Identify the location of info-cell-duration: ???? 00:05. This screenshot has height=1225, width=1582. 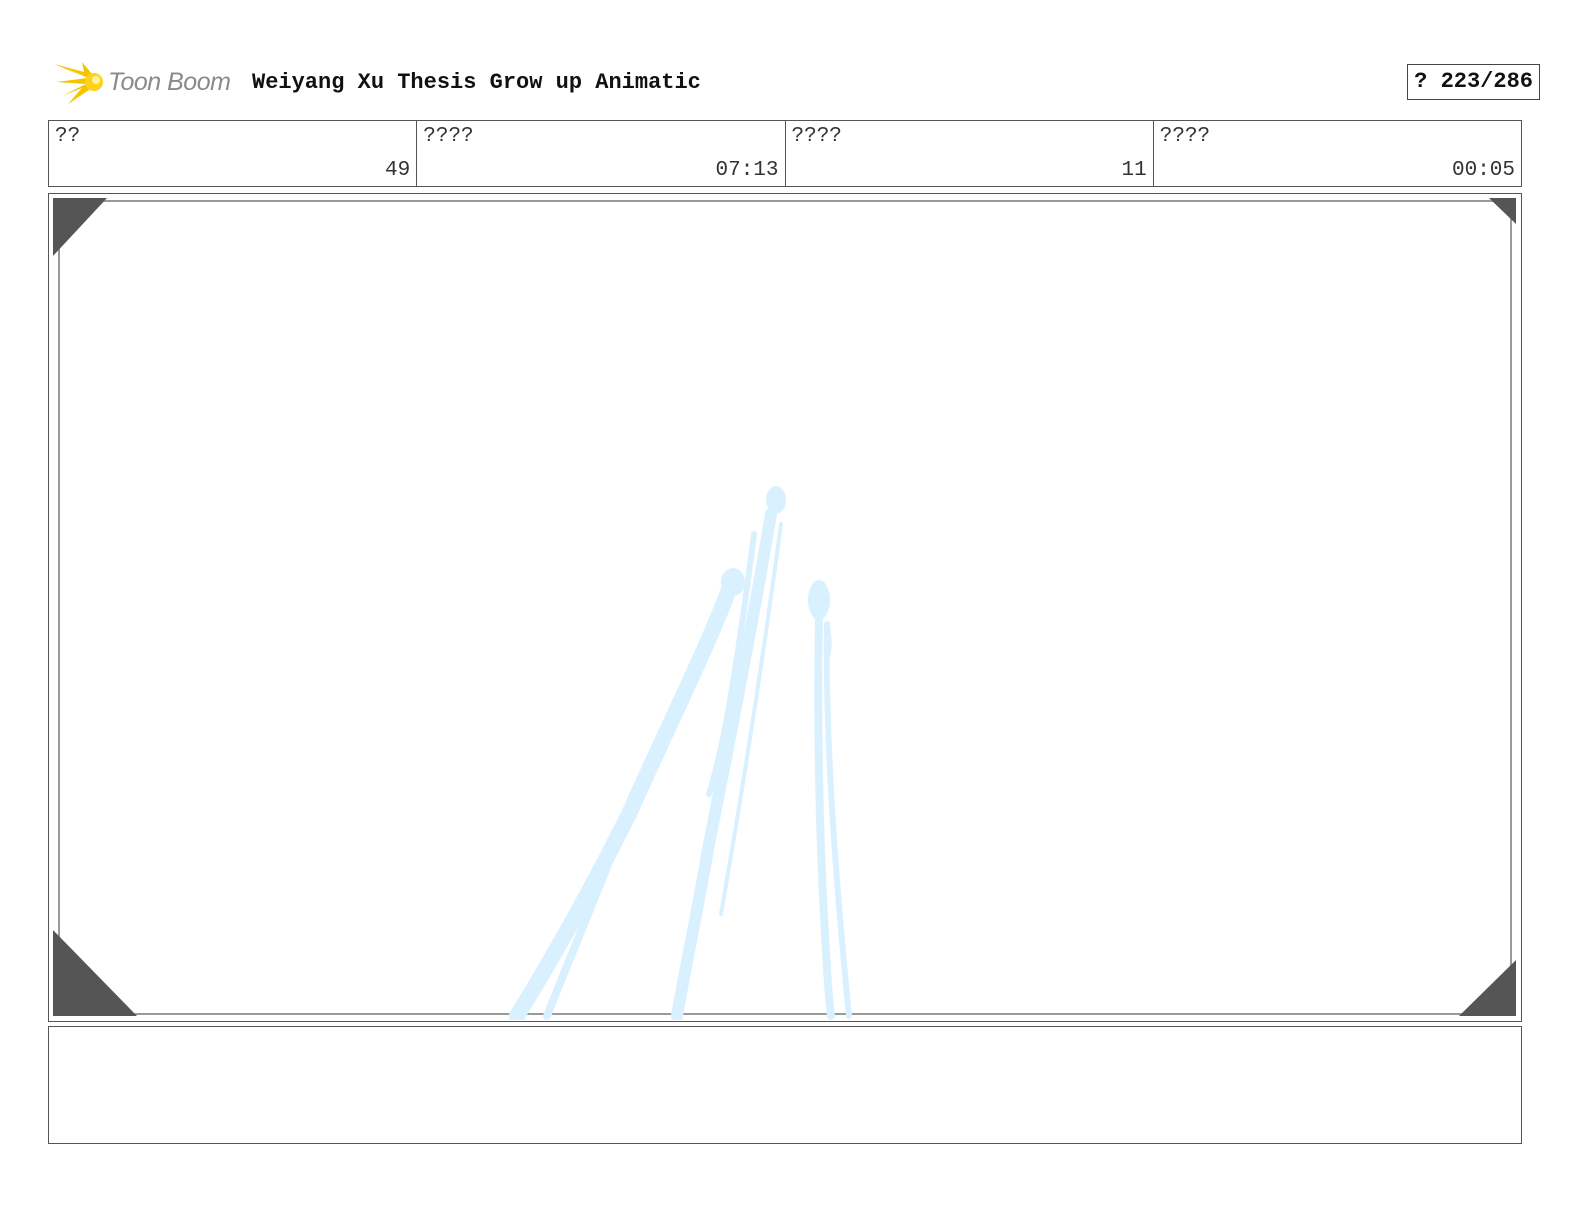
(1337, 153).